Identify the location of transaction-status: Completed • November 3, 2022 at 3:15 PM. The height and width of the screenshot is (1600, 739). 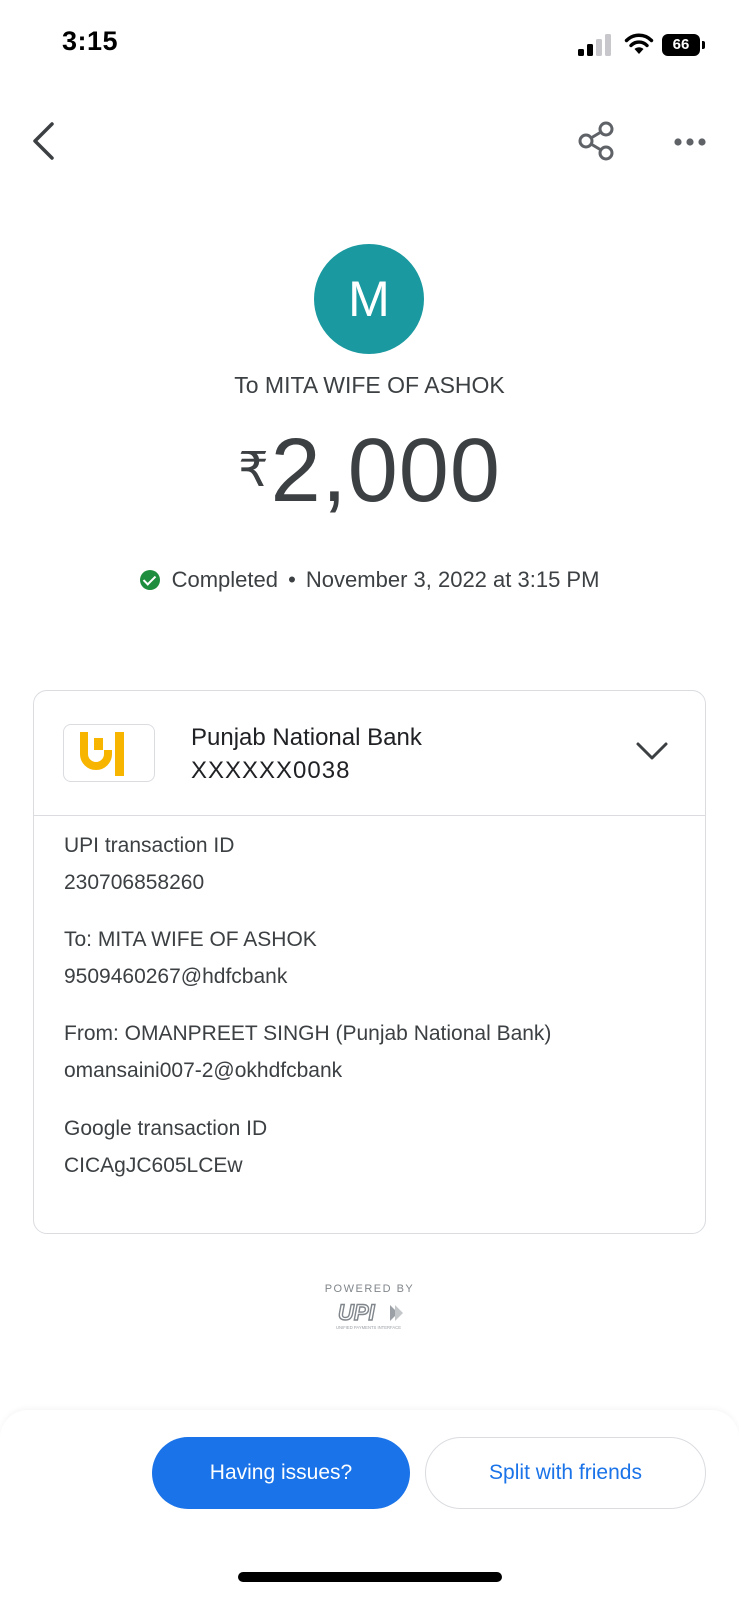
(369, 580).